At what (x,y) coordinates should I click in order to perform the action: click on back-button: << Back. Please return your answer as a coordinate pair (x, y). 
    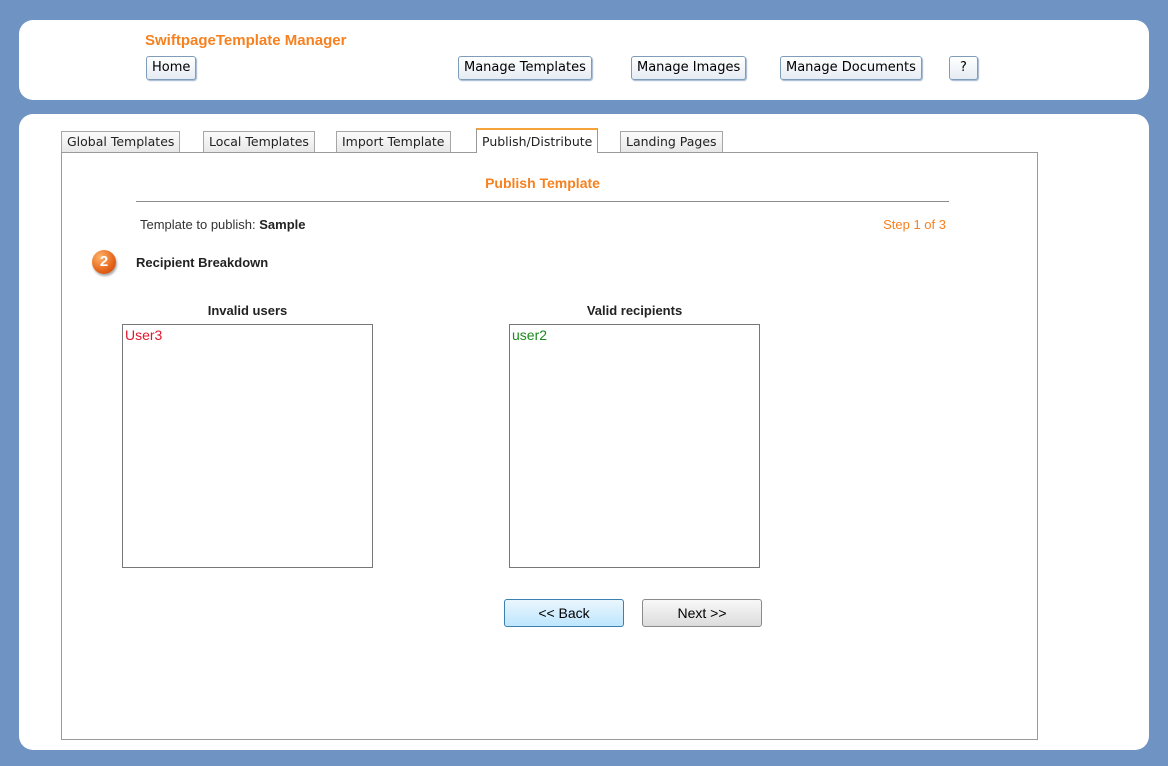
    Looking at the image, I should click on (564, 613).